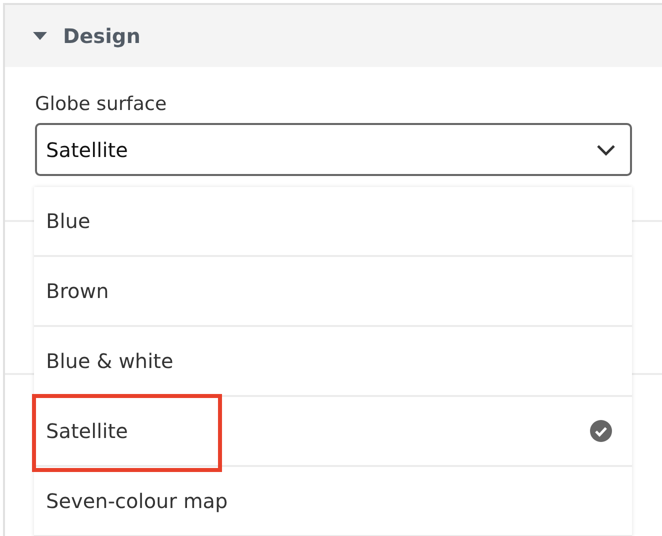 The image size is (662, 536). I want to click on dropdown-option: Blue, so click(333, 222).